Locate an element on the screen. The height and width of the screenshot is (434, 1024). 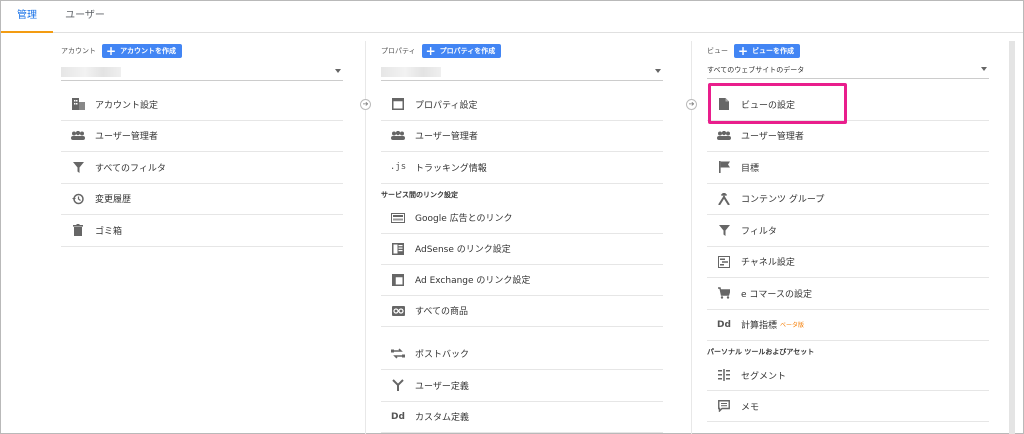
beta-badge: ベータ版 is located at coordinates (792, 326).